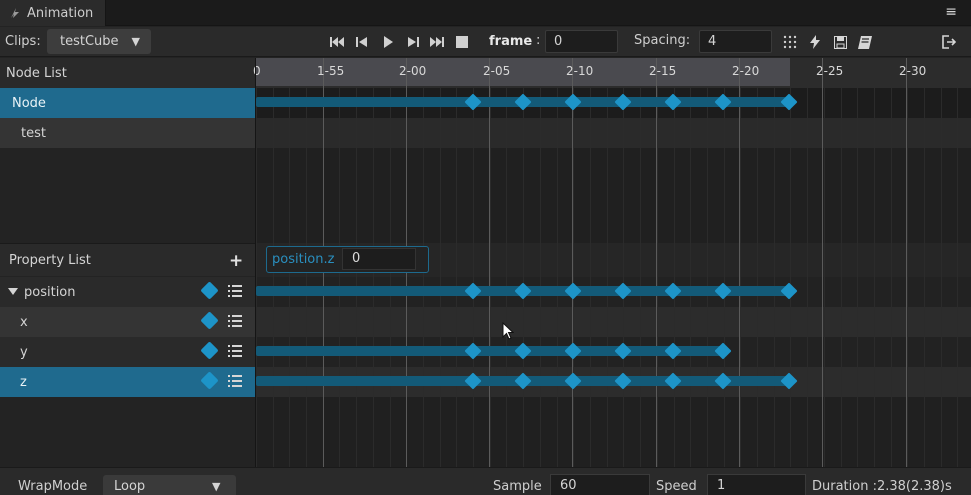  Describe the element at coordinates (882, 486) in the screenshot. I see `duration-text: Duration :2.38(2.38)s` at that location.